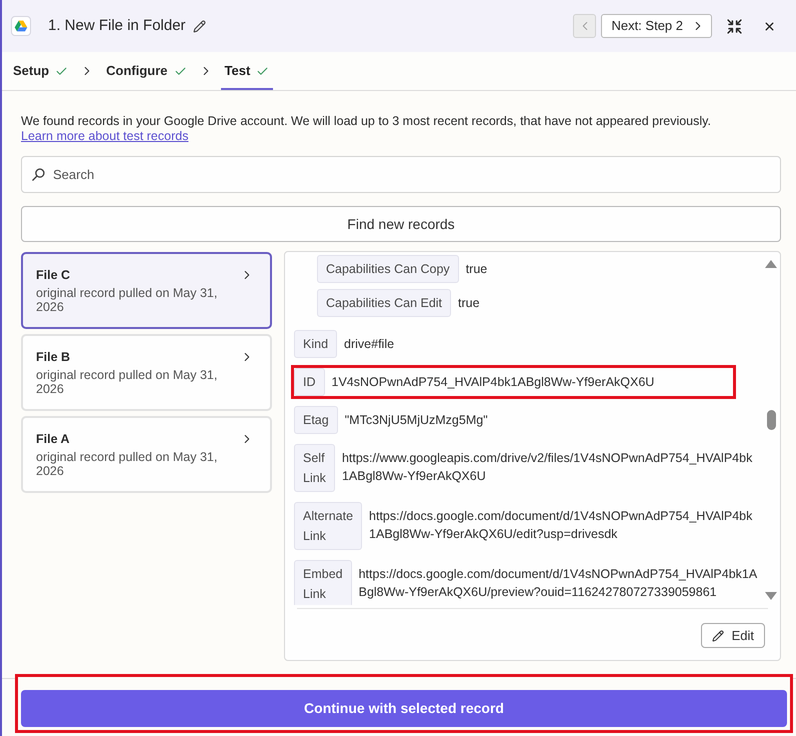  What do you see at coordinates (247, 71) in the screenshot?
I see `step-tab: Test` at bounding box center [247, 71].